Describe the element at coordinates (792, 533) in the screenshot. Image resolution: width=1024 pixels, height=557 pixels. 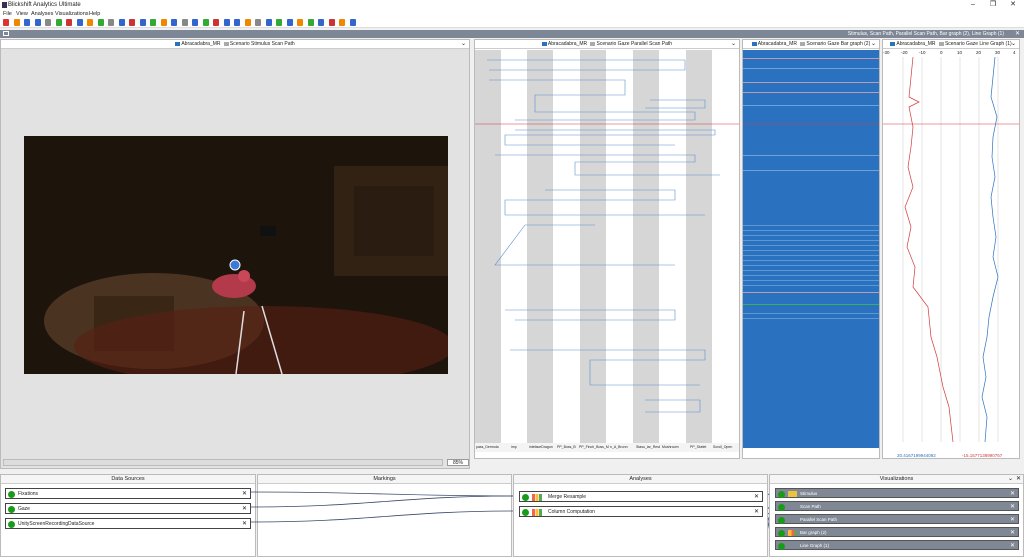
I see `bar-graph-icon` at that location.